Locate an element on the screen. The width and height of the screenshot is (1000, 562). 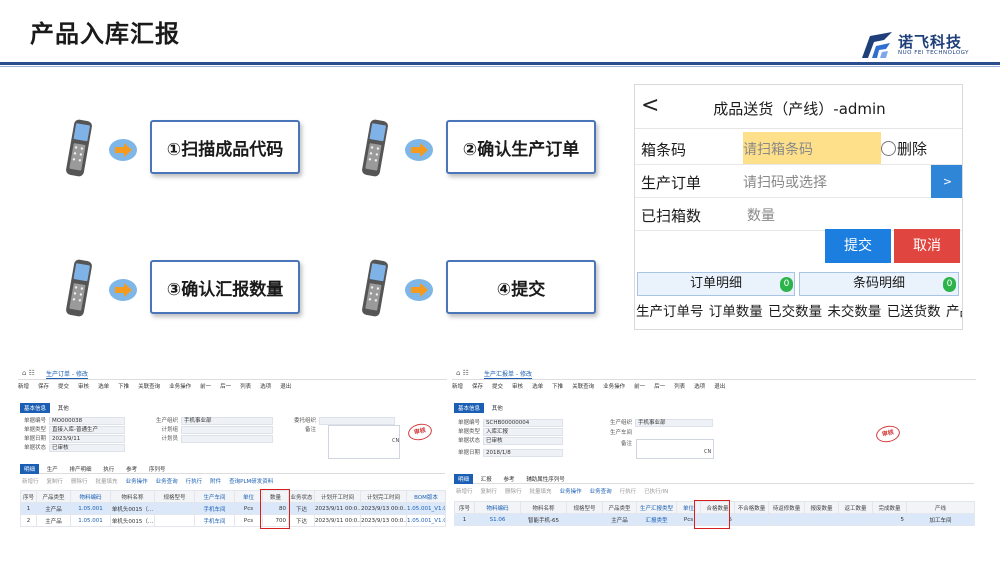
column-header: BOM版本 is located at coordinates (426, 496).